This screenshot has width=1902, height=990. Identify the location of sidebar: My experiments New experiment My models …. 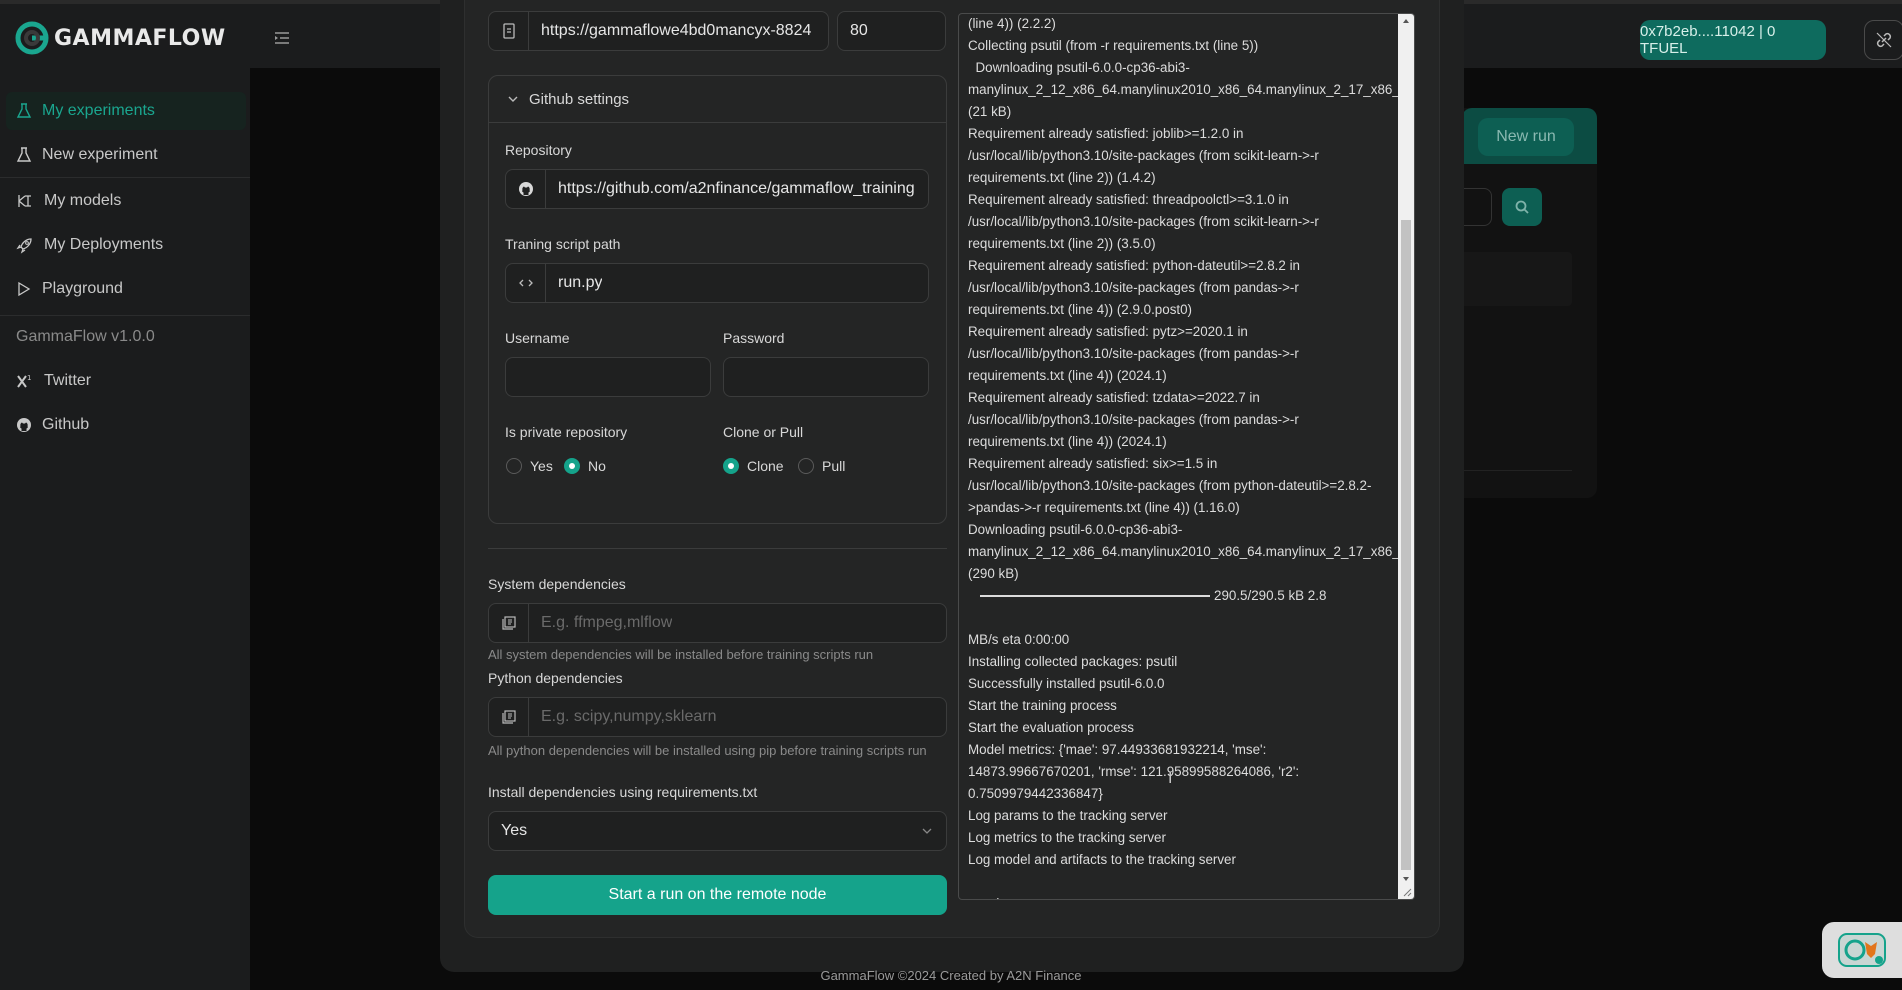
(125, 529).